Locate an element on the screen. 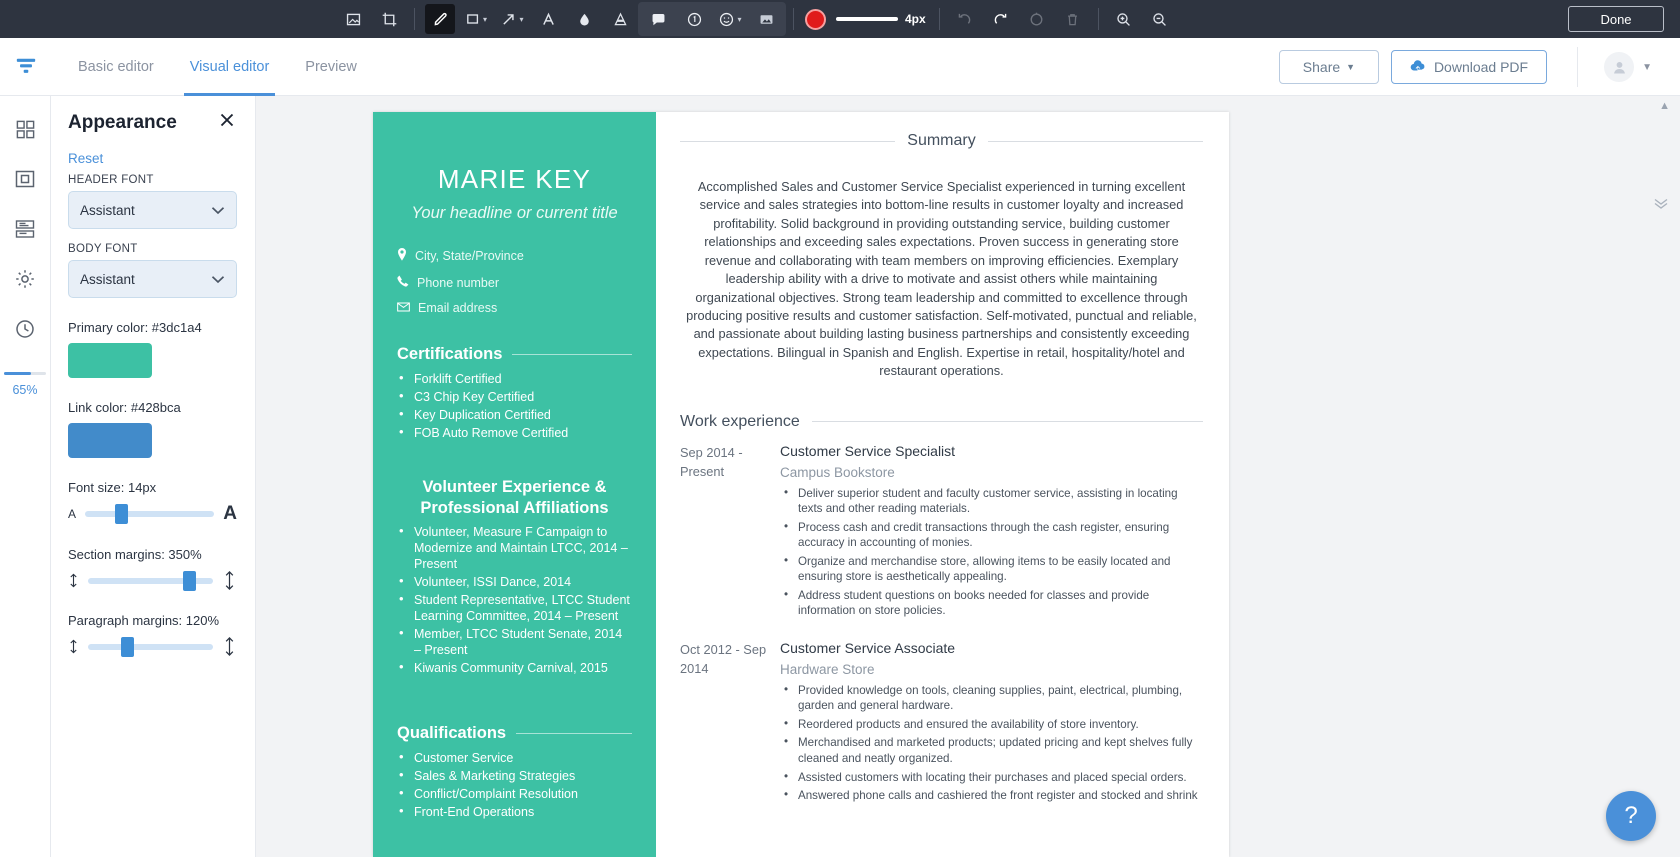 Image resolution: width=1680 pixels, height=857 pixels. header-actions: Share ▼ Download PDF ▼ is located at coordinates (1479, 67).